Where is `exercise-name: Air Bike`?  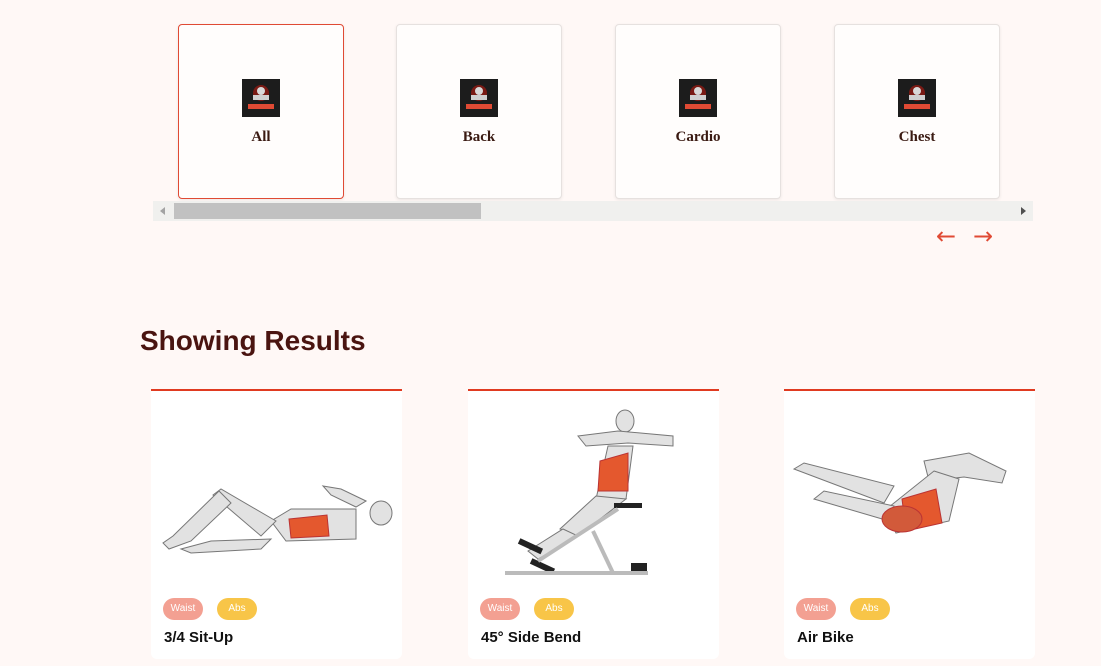
exercise-name: Air Bike is located at coordinates (825, 637).